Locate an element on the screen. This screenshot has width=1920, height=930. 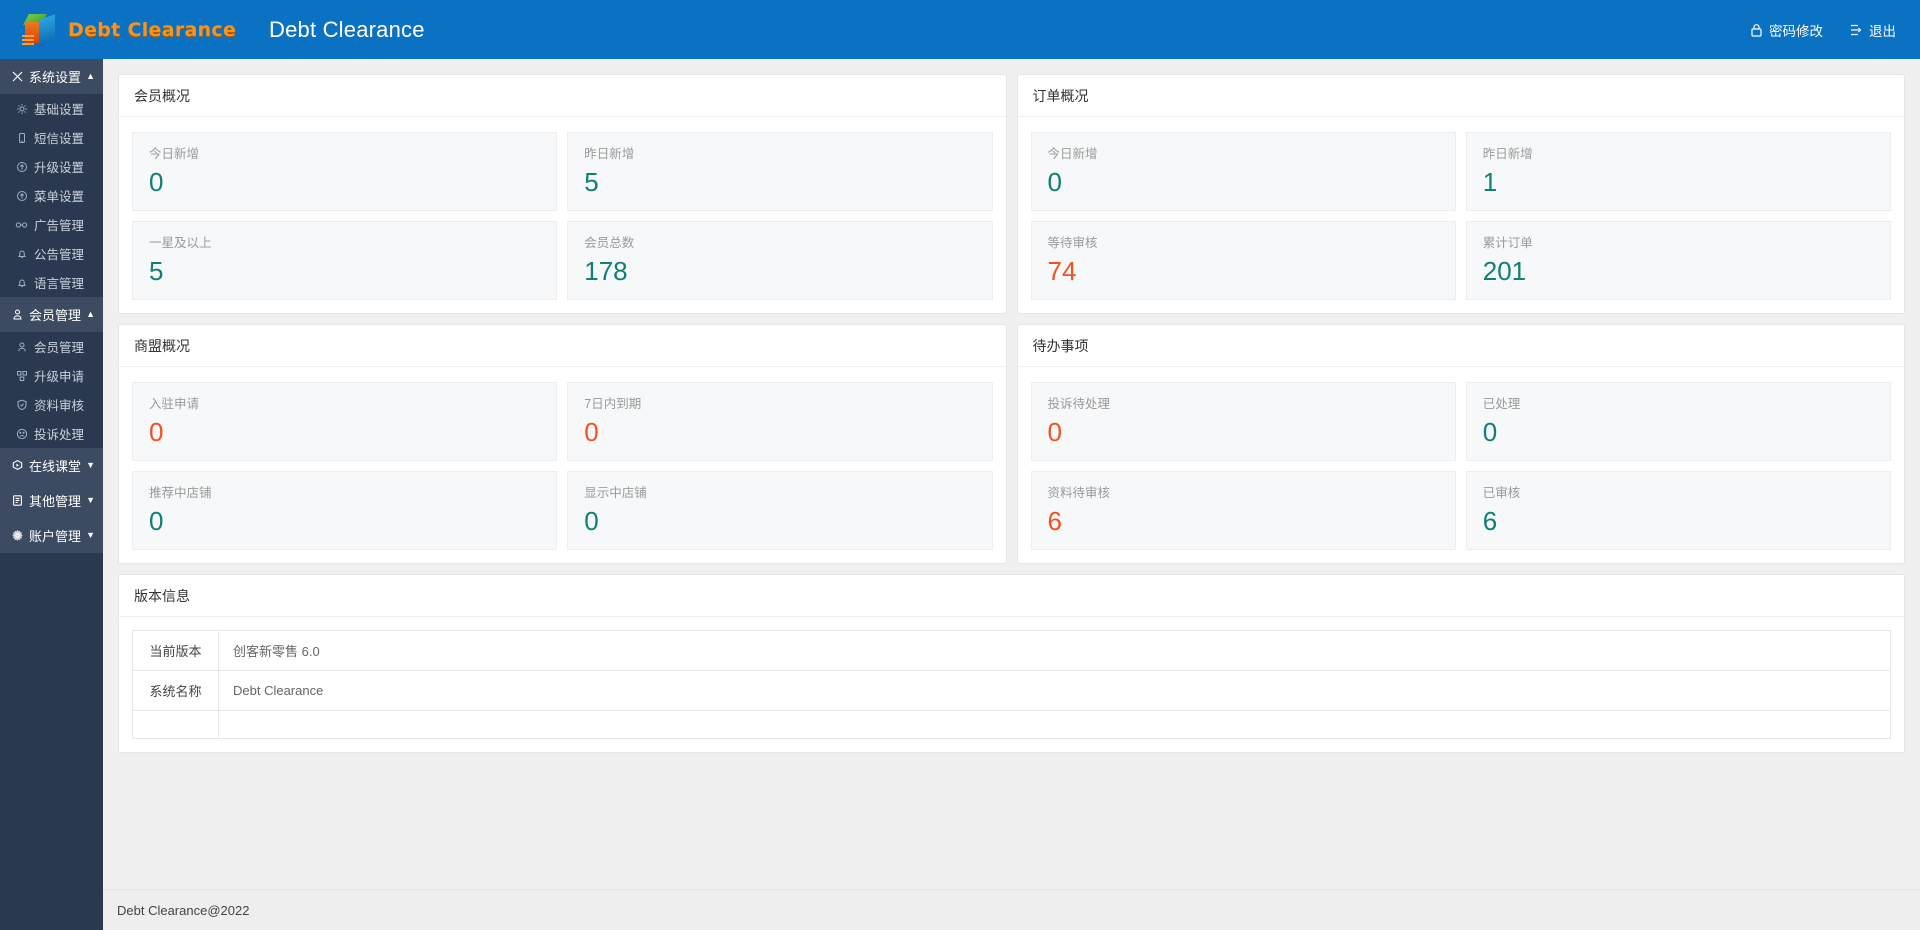
sidebar-item-label: 基础设置 is located at coordinates (59, 110).